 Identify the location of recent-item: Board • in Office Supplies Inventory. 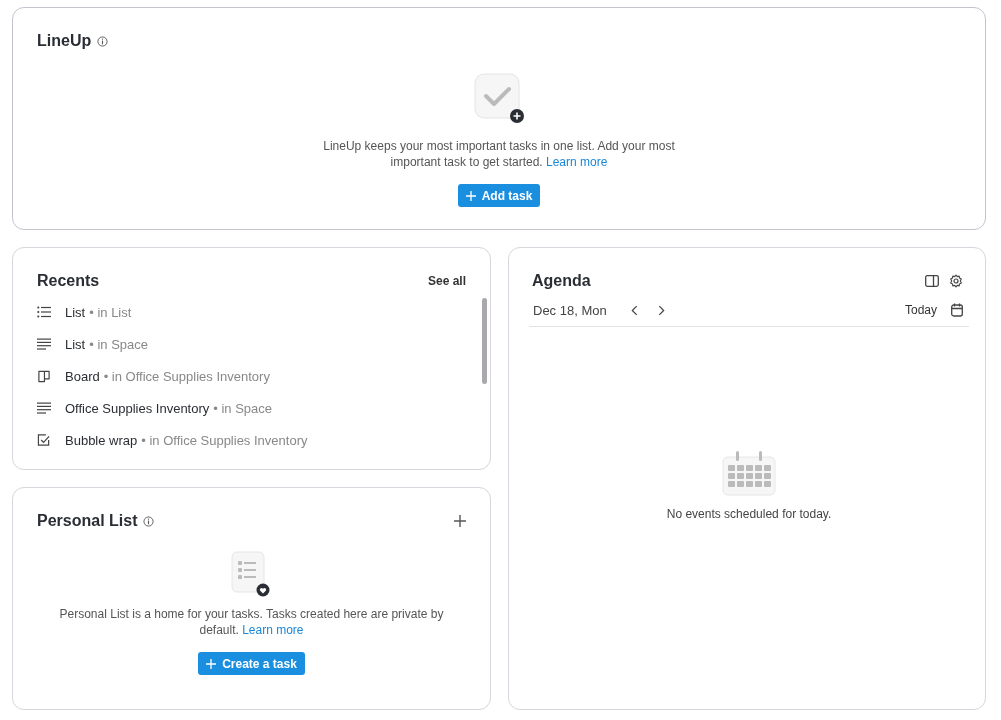
(251, 376).